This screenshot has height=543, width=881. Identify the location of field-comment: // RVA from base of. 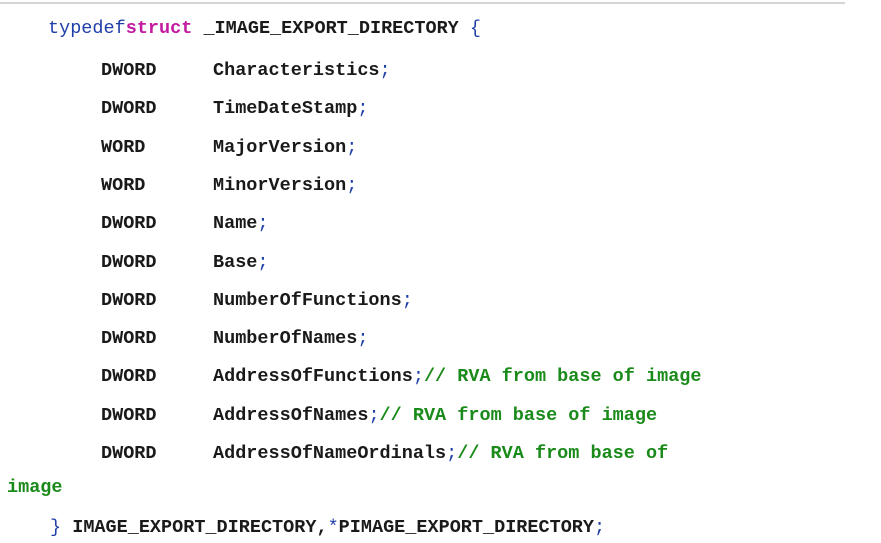
(563, 453).